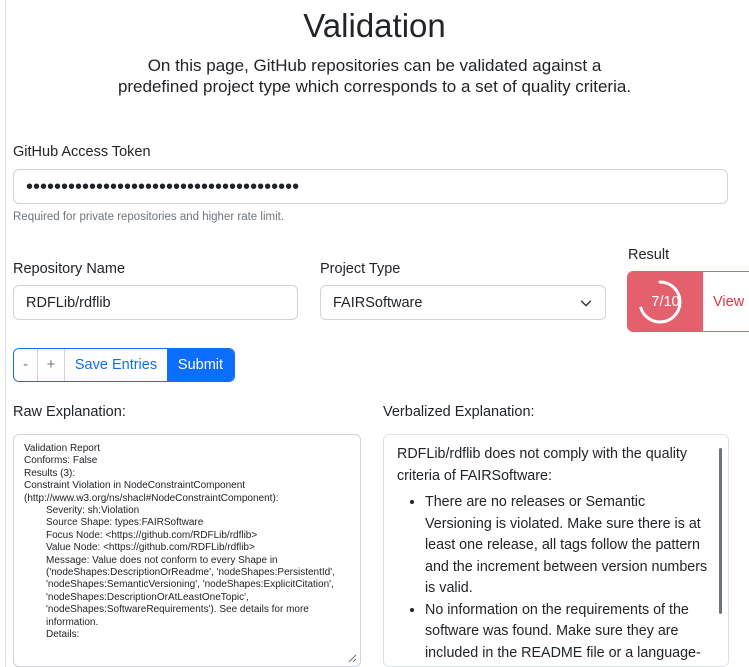  I want to click on resize-handle-icon, so click(352, 658).